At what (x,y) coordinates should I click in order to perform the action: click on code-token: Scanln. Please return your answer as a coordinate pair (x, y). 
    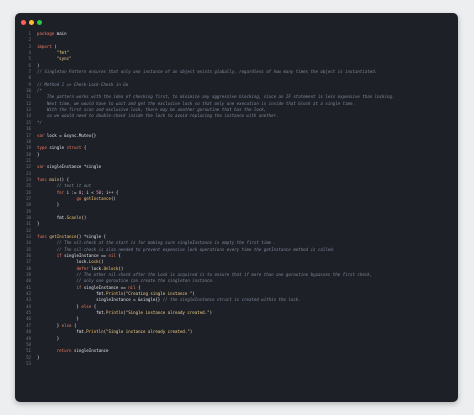
    Looking at the image, I should click on (74, 217).